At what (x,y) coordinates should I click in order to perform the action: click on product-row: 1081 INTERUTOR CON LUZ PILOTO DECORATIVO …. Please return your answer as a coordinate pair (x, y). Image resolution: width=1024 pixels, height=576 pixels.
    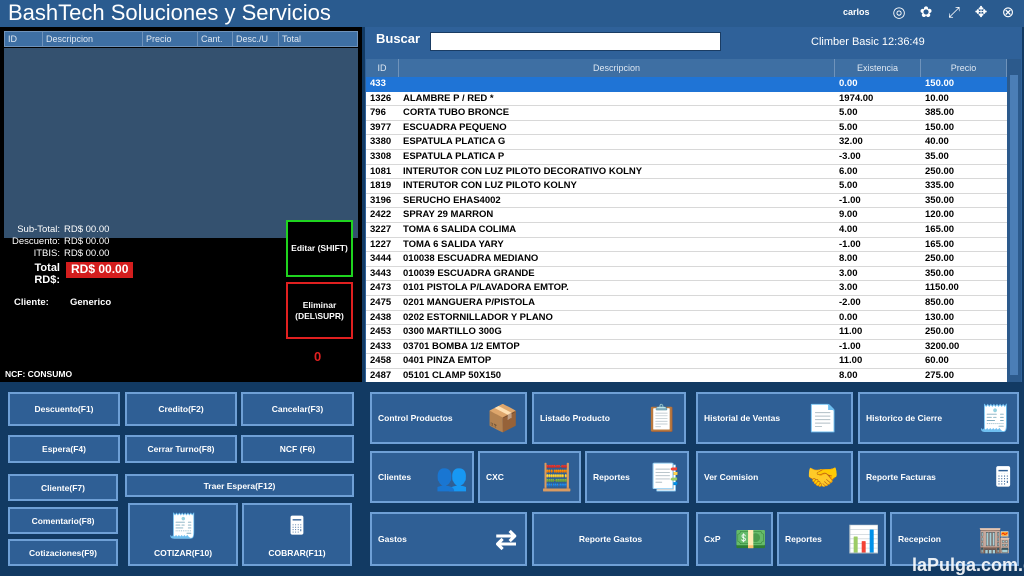
    Looking at the image, I should click on (686, 172).